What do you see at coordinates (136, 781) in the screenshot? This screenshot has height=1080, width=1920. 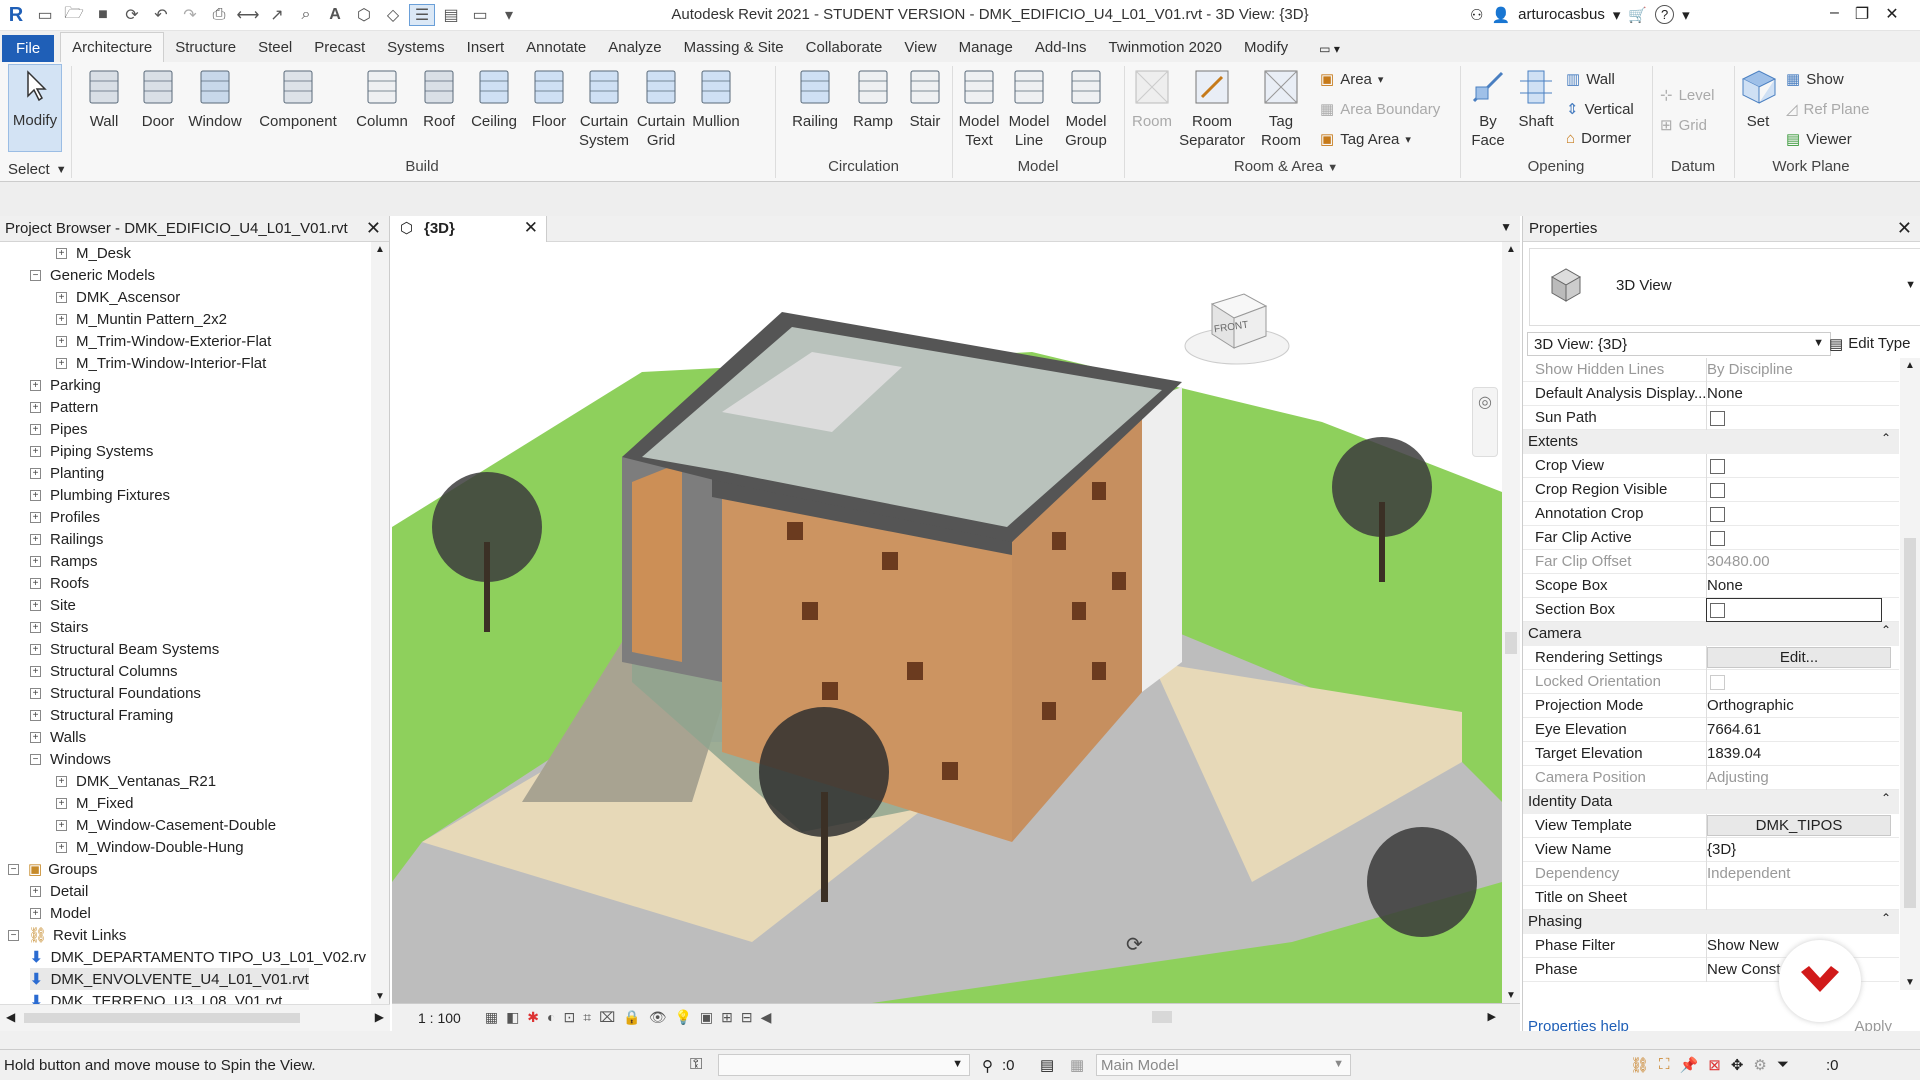 I see `tree-item: + DMK_Ventanas_R21` at bounding box center [136, 781].